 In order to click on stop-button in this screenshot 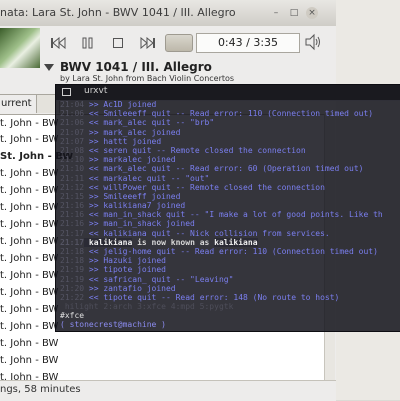, I will do `click(118, 43)`.